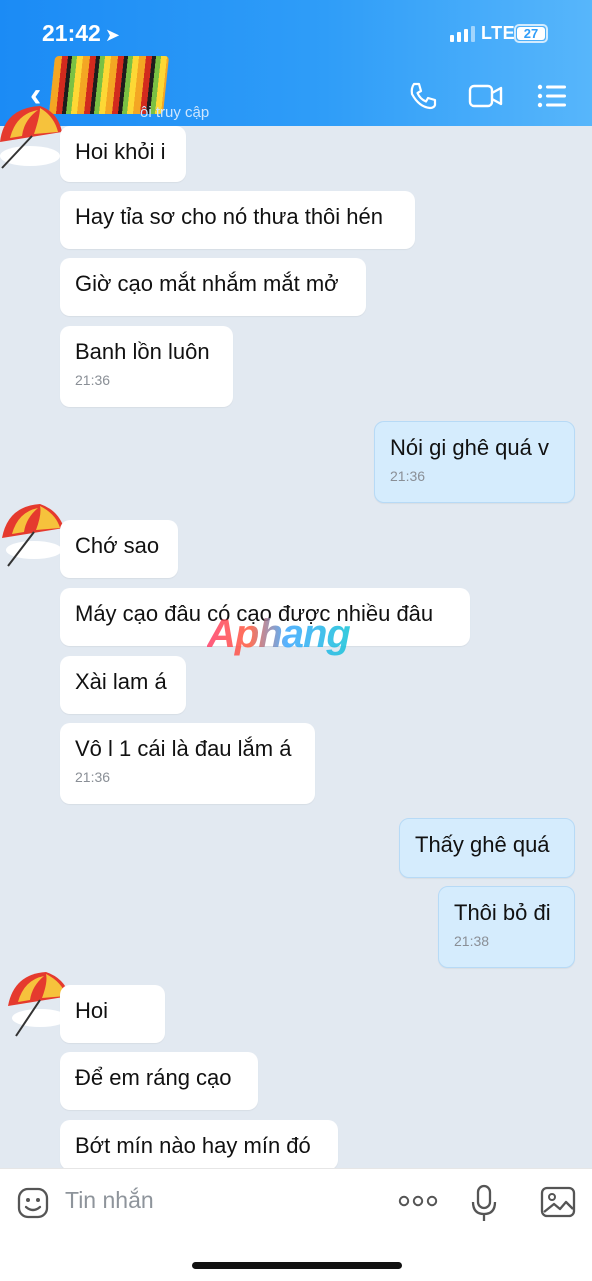  I want to click on image-gallery-icon, so click(558, 1202).